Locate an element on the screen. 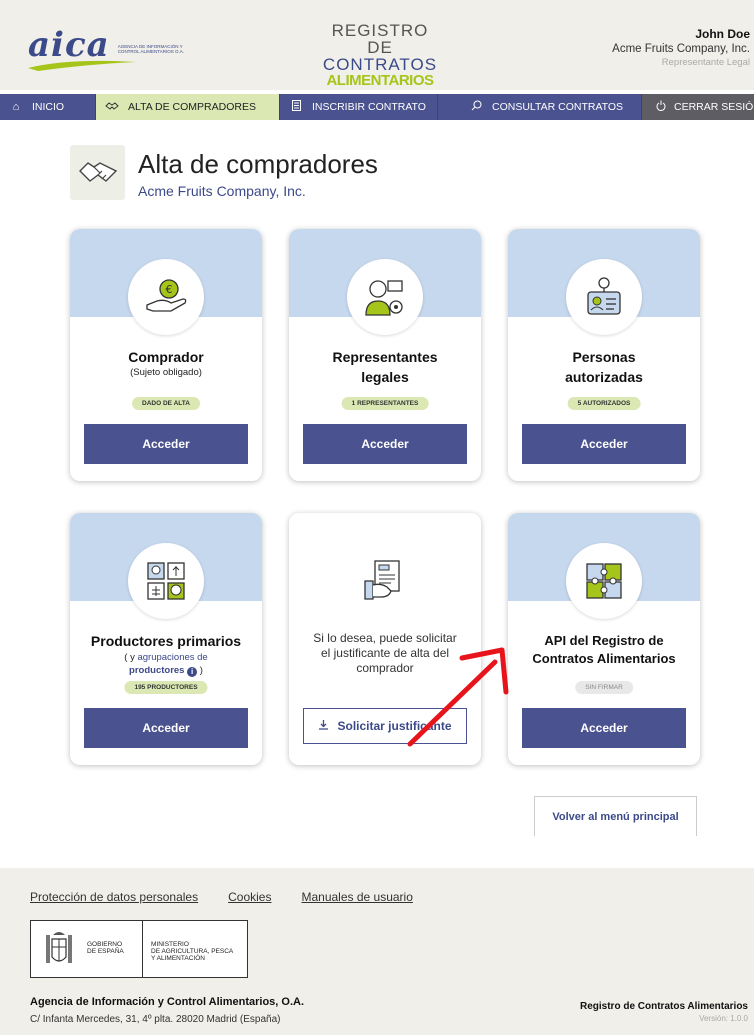 The image size is (754, 1035). ministry-line3: y Alimentación is located at coordinates (178, 958).